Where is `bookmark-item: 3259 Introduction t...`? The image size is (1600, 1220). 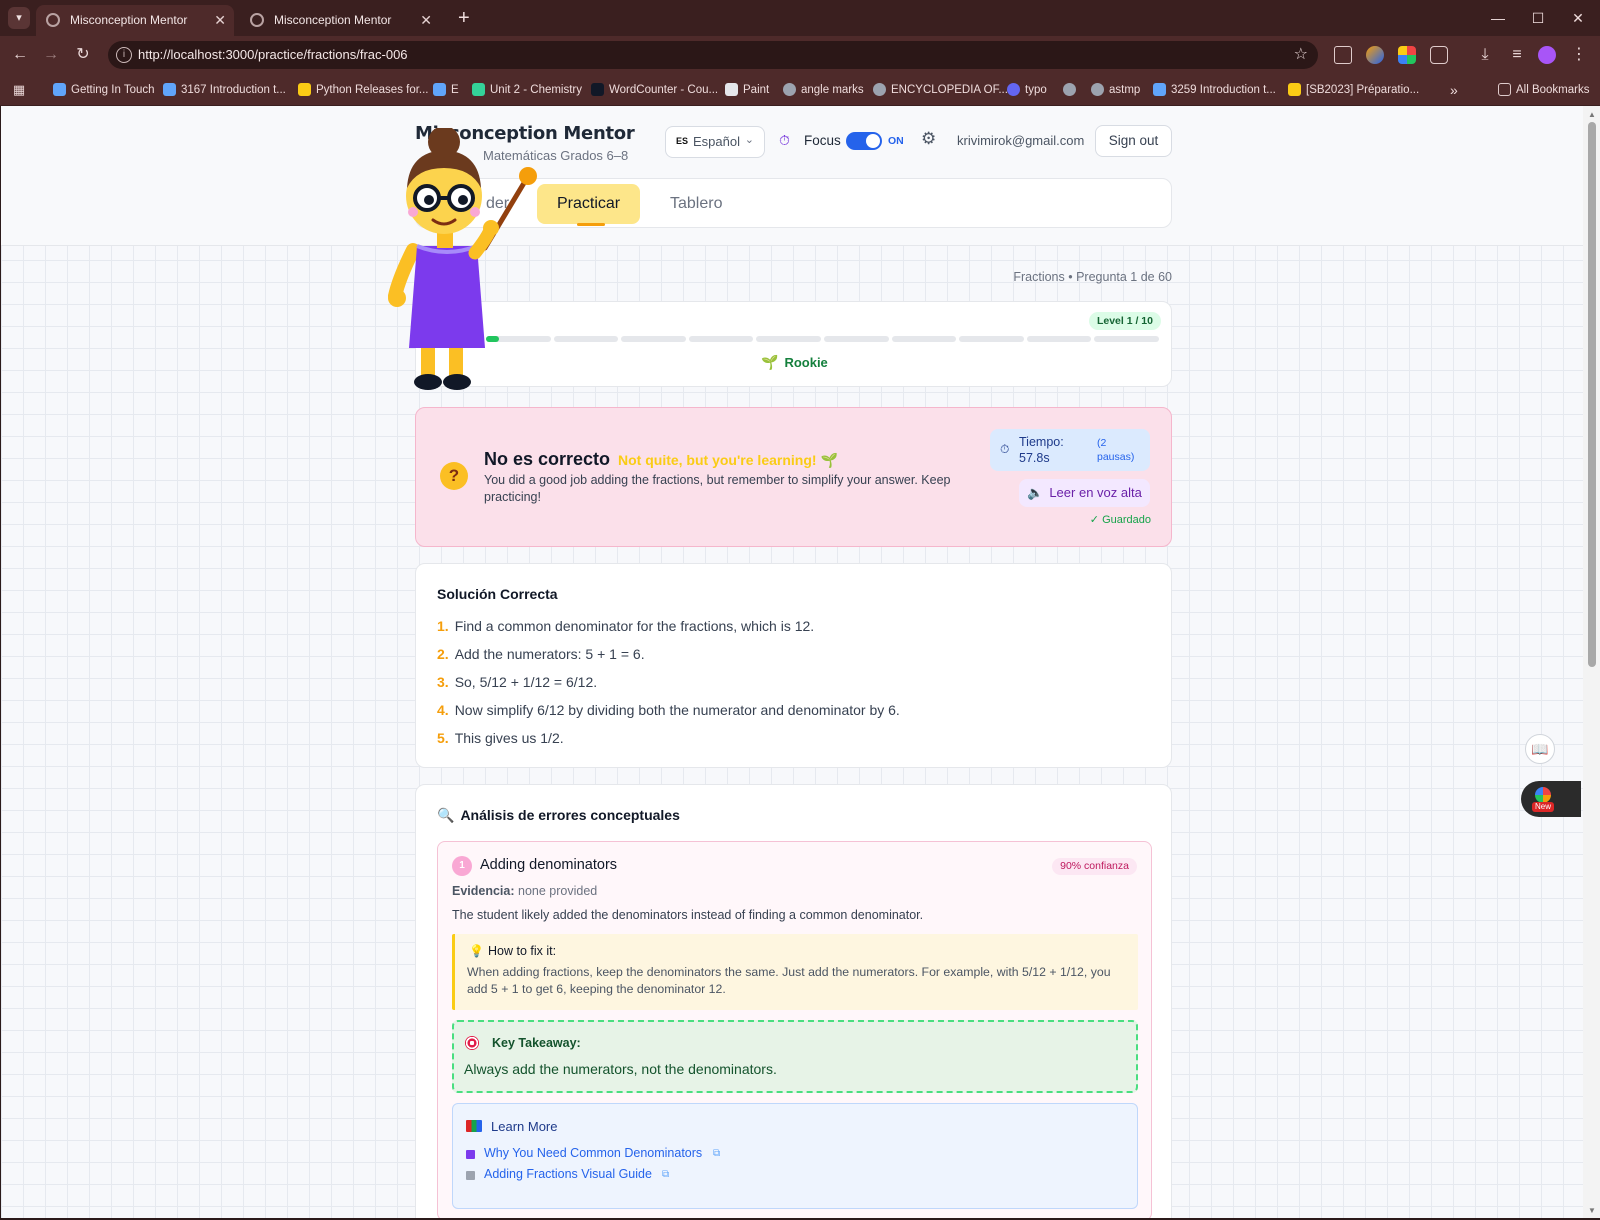 bookmark-item: 3259 Introduction t... is located at coordinates (1214, 90).